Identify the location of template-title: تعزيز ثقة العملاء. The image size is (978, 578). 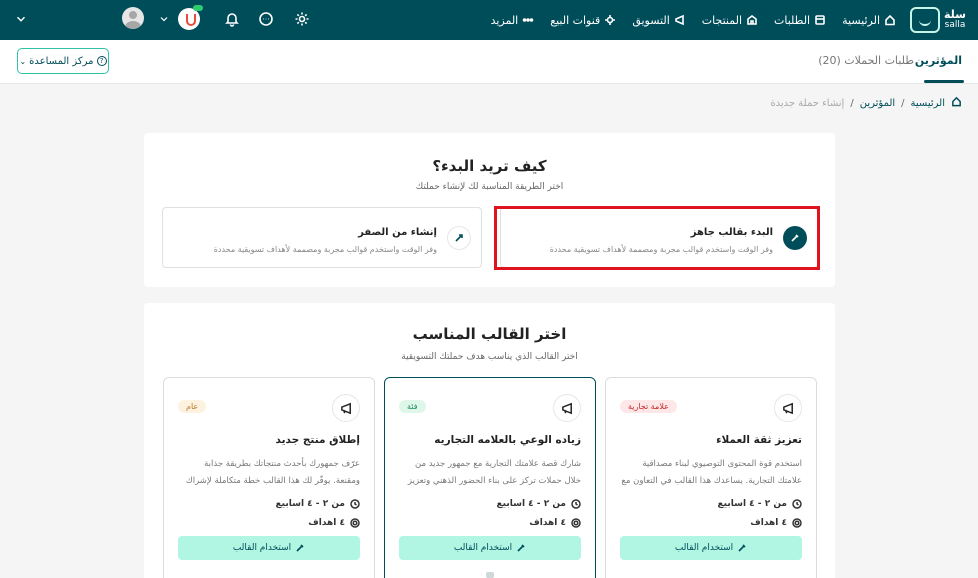
(759, 440).